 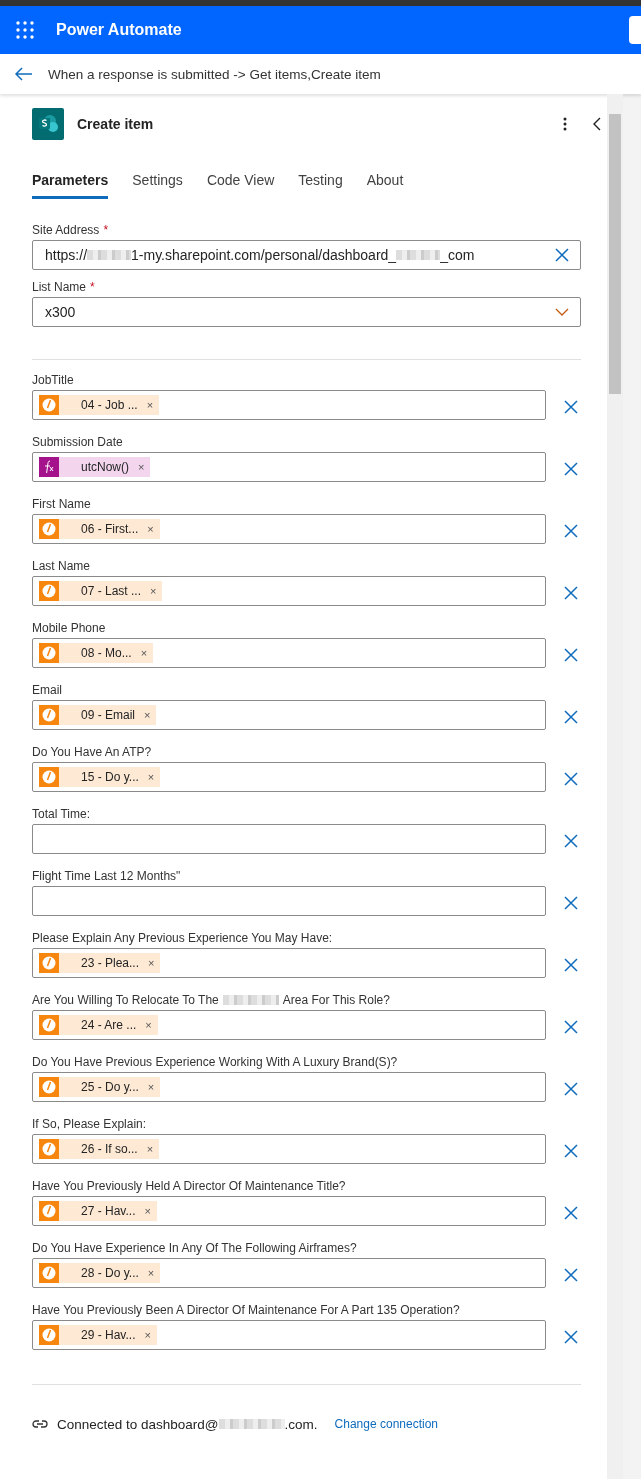 I want to click on dynamic-content-token: 09 - Email ×, so click(x=98, y=715).